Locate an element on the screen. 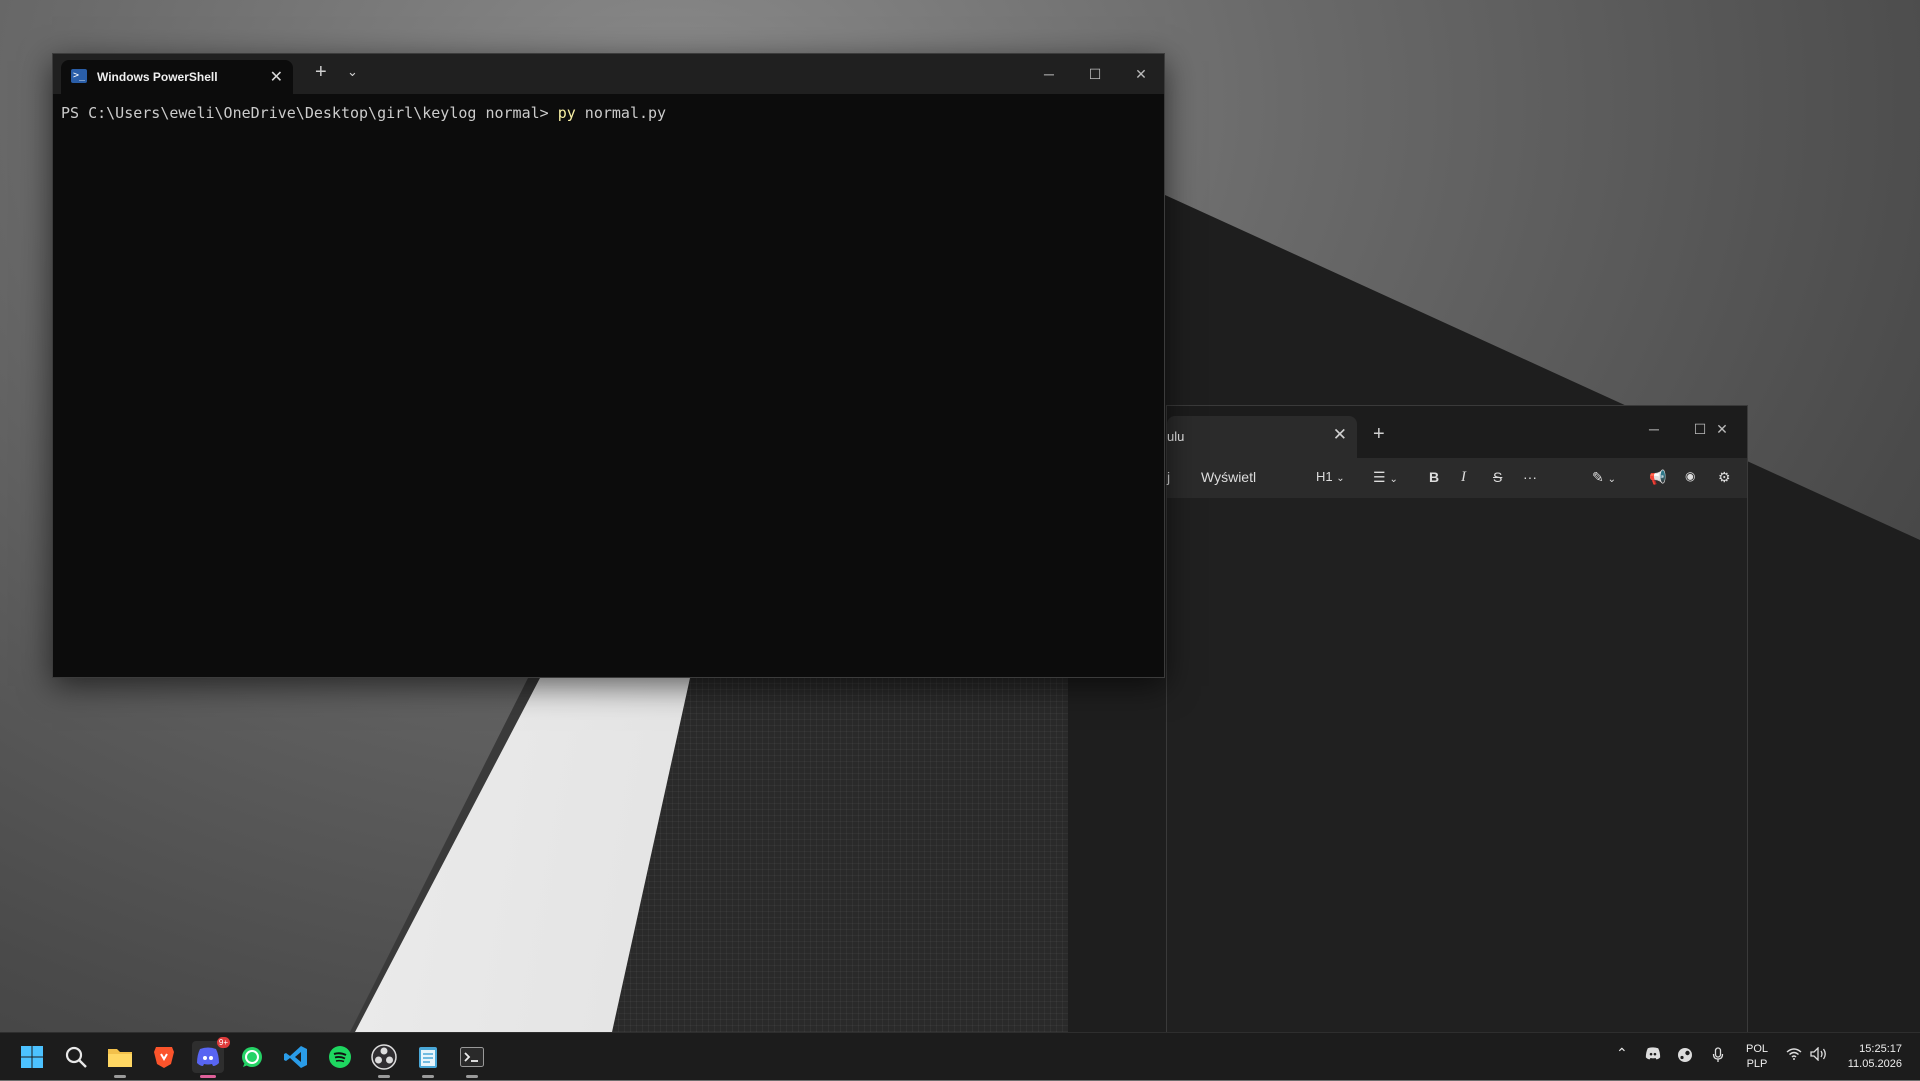 The height and width of the screenshot is (1081, 1920). copilot-dropdown: ✎ ⌄ is located at coordinates (1604, 477).